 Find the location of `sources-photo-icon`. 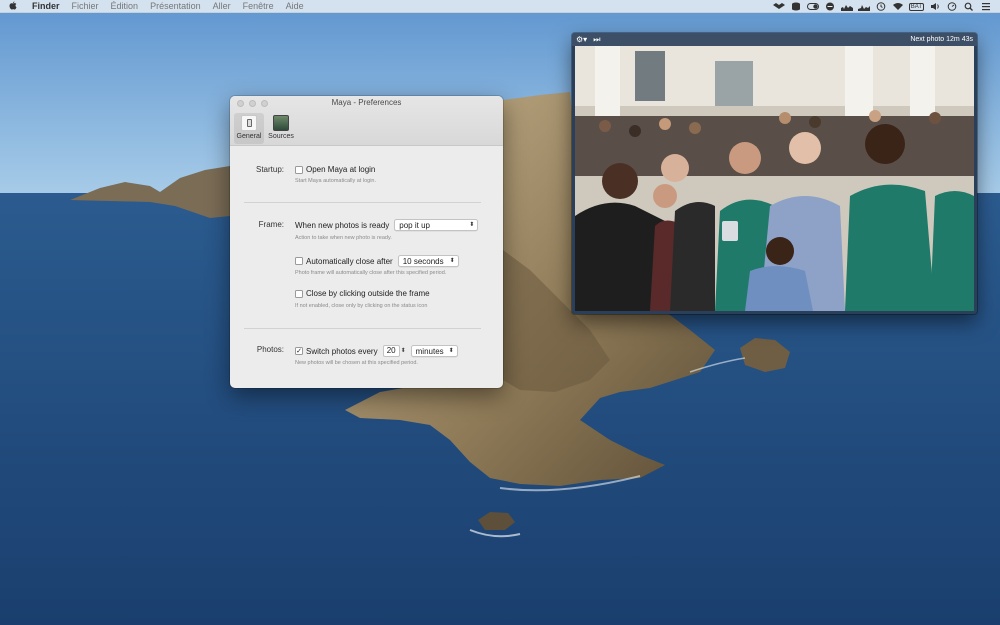

sources-photo-icon is located at coordinates (281, 123).